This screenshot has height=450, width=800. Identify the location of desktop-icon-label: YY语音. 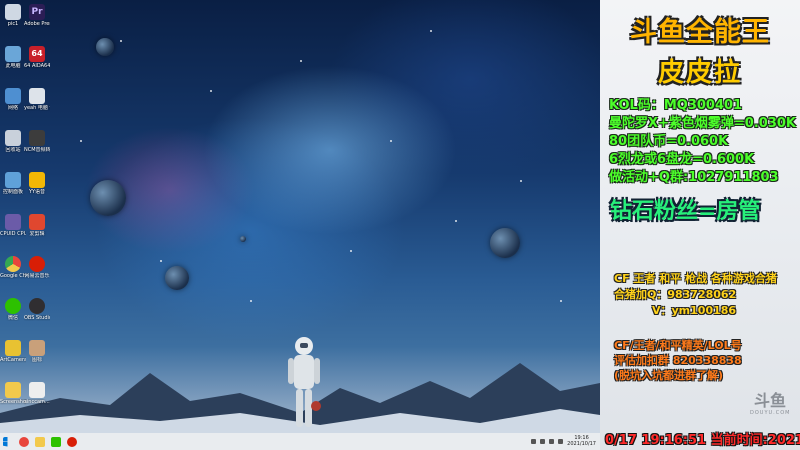
(37, 192).